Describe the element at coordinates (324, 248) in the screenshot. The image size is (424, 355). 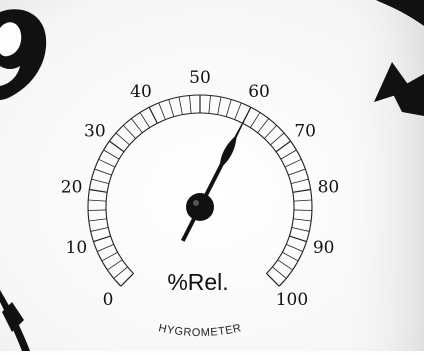
I see `scale-label-90: 90` at that location.